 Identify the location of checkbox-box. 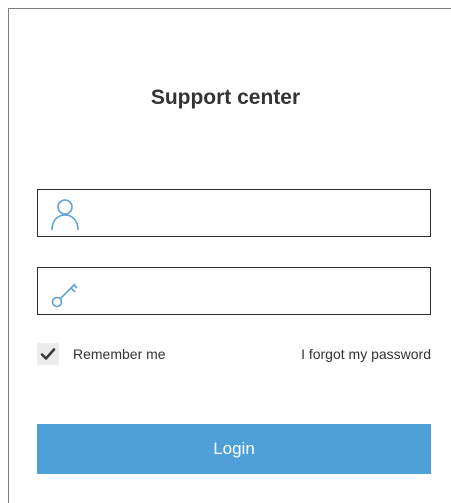
(48, 354).